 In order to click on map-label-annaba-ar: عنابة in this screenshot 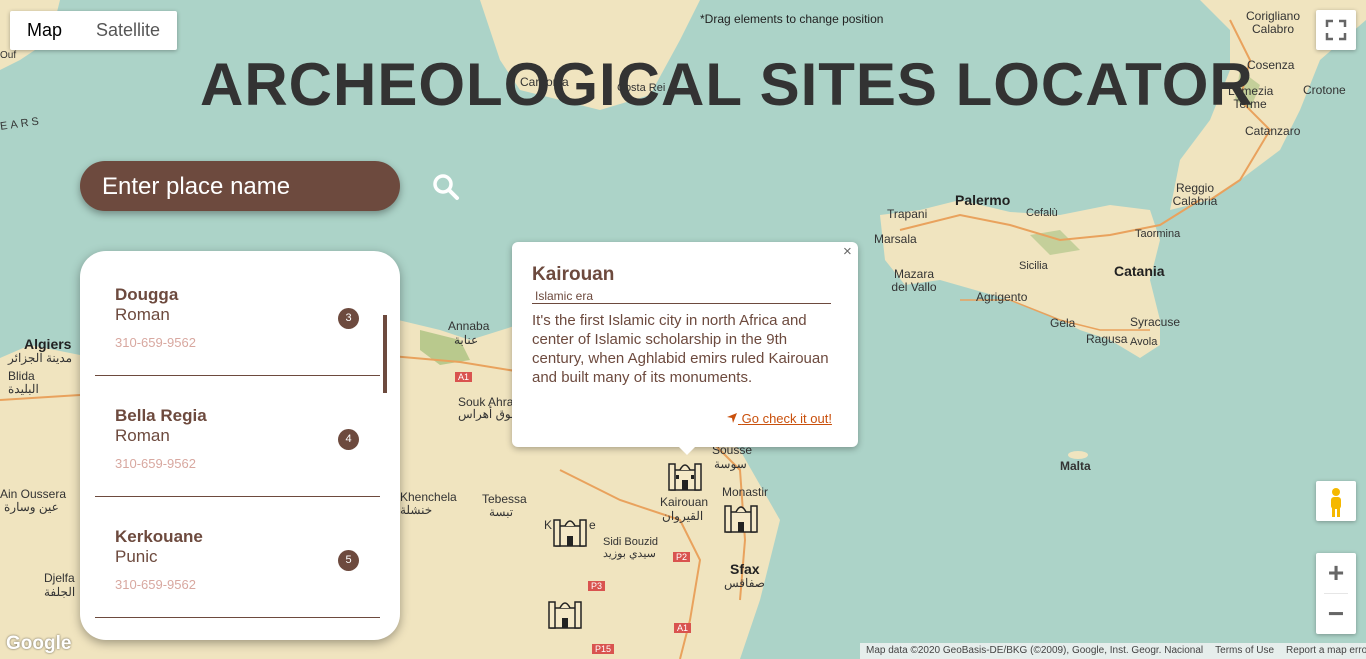, I will do `click(466, 340)`.